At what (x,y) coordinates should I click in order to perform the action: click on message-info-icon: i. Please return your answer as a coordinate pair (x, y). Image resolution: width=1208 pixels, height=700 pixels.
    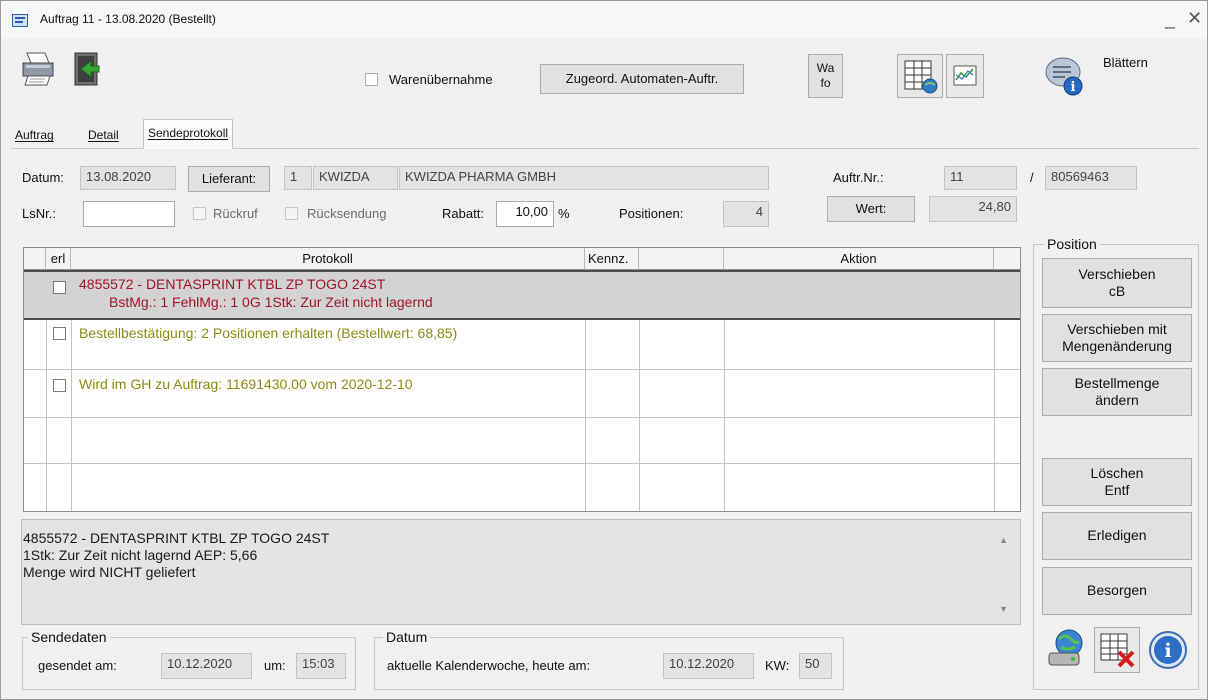
    Looking at the image, I should click on (1065, 76).